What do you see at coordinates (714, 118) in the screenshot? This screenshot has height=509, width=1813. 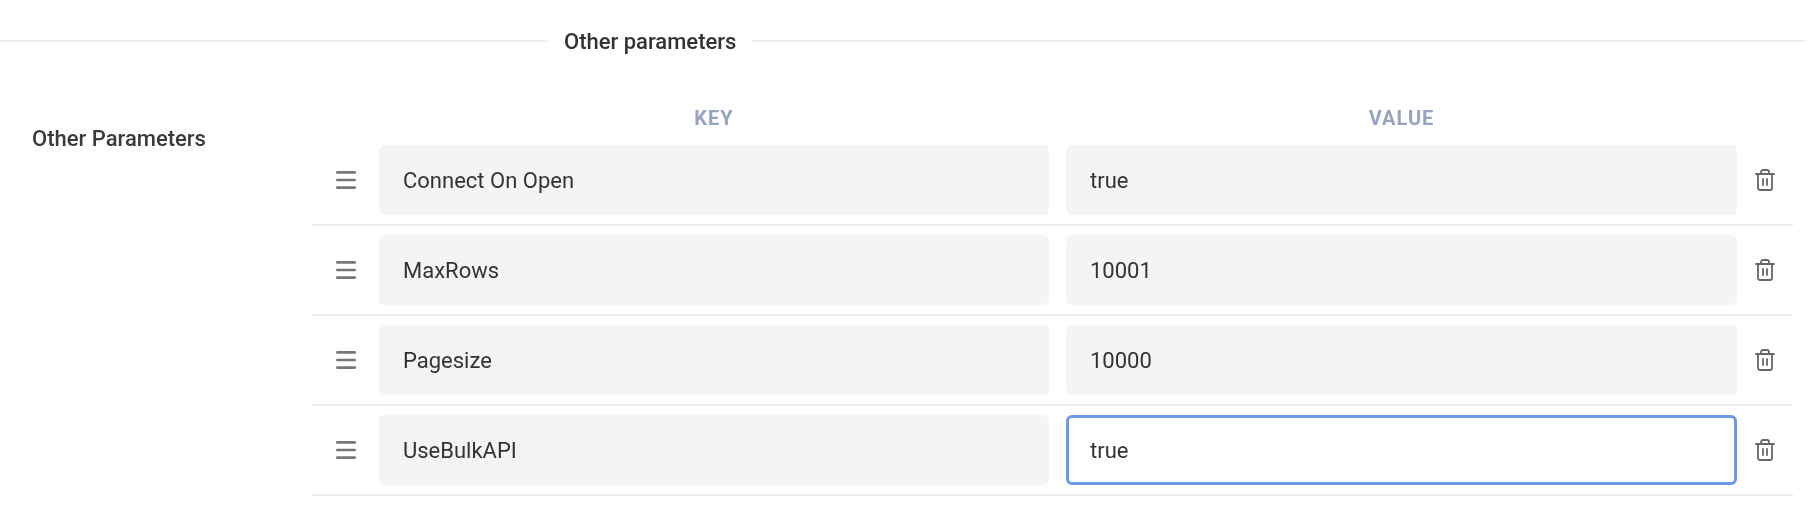 I see `column-header: KEY` at bounding box center [714, 118].